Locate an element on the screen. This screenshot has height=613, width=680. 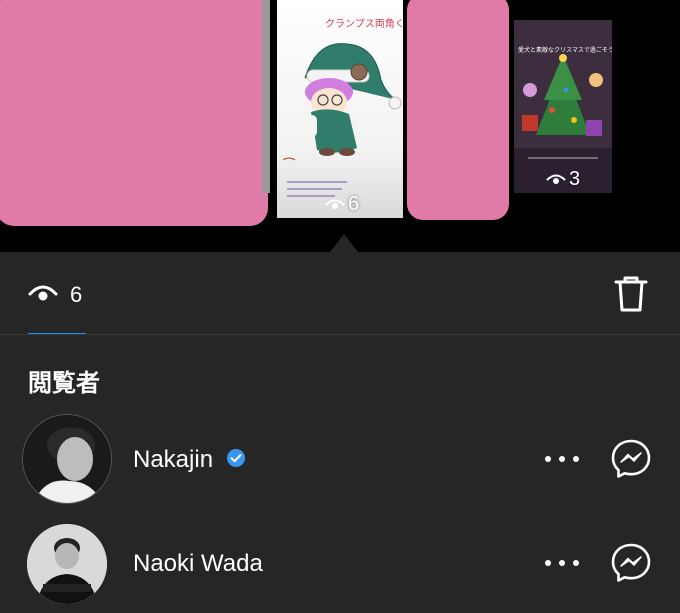
story-right-title: 愛犬と素敵なクリスマスで過ごそう♪ is located at coordinates (565, 51).